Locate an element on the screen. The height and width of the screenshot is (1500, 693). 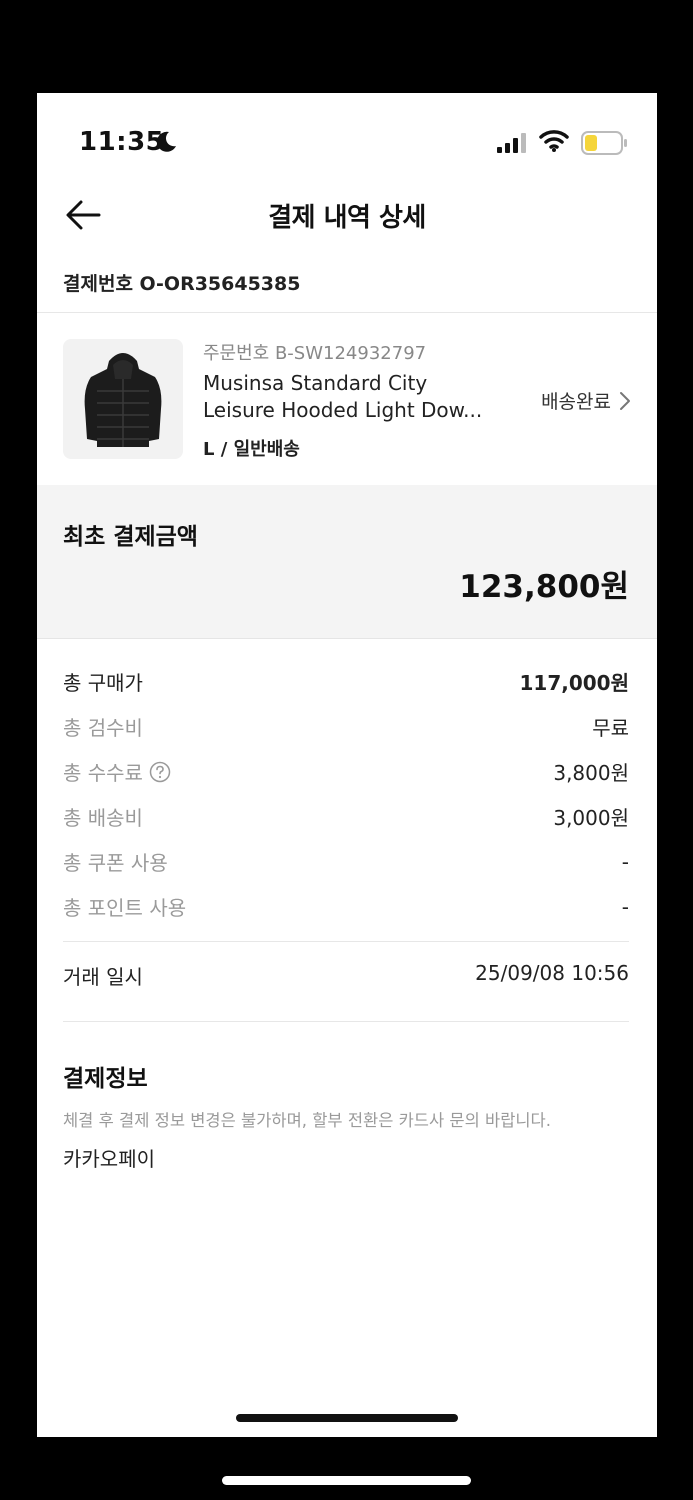
status-bar: 11:35 is located at coordinates (347, 138).